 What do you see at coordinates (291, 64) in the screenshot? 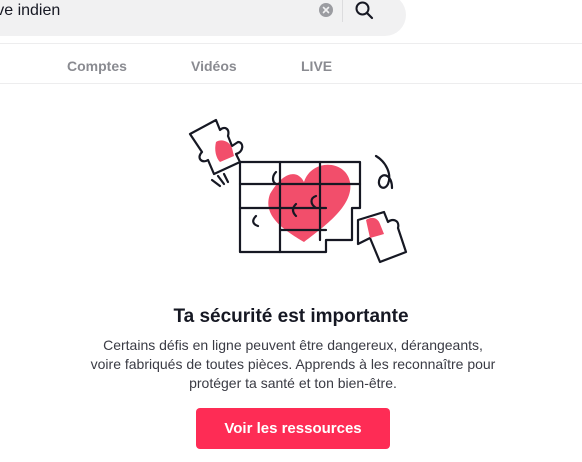
I see `search-tabs: Comptes Vidéos LIVE` at bounding box center [291, 64].